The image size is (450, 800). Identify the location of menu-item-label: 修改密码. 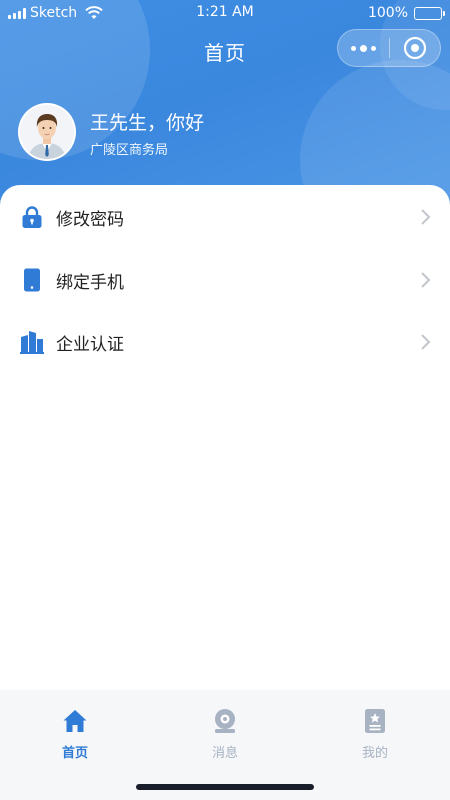
(90, 219).